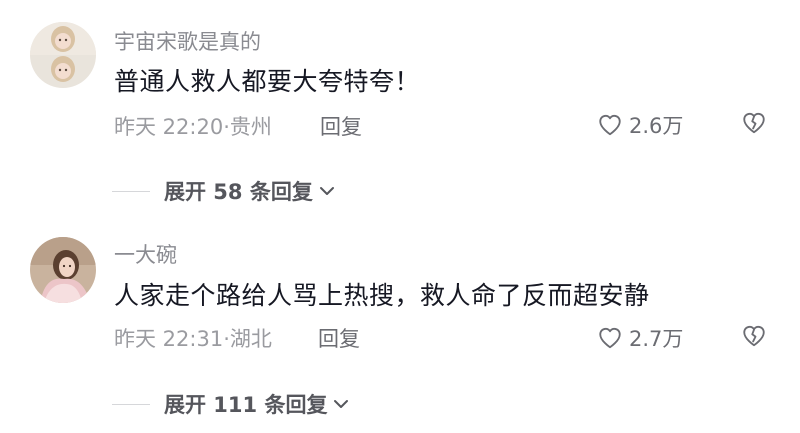 This screenshot has height=433, width=800. I want to click on like-count: 2.6万, so click(656, 126).